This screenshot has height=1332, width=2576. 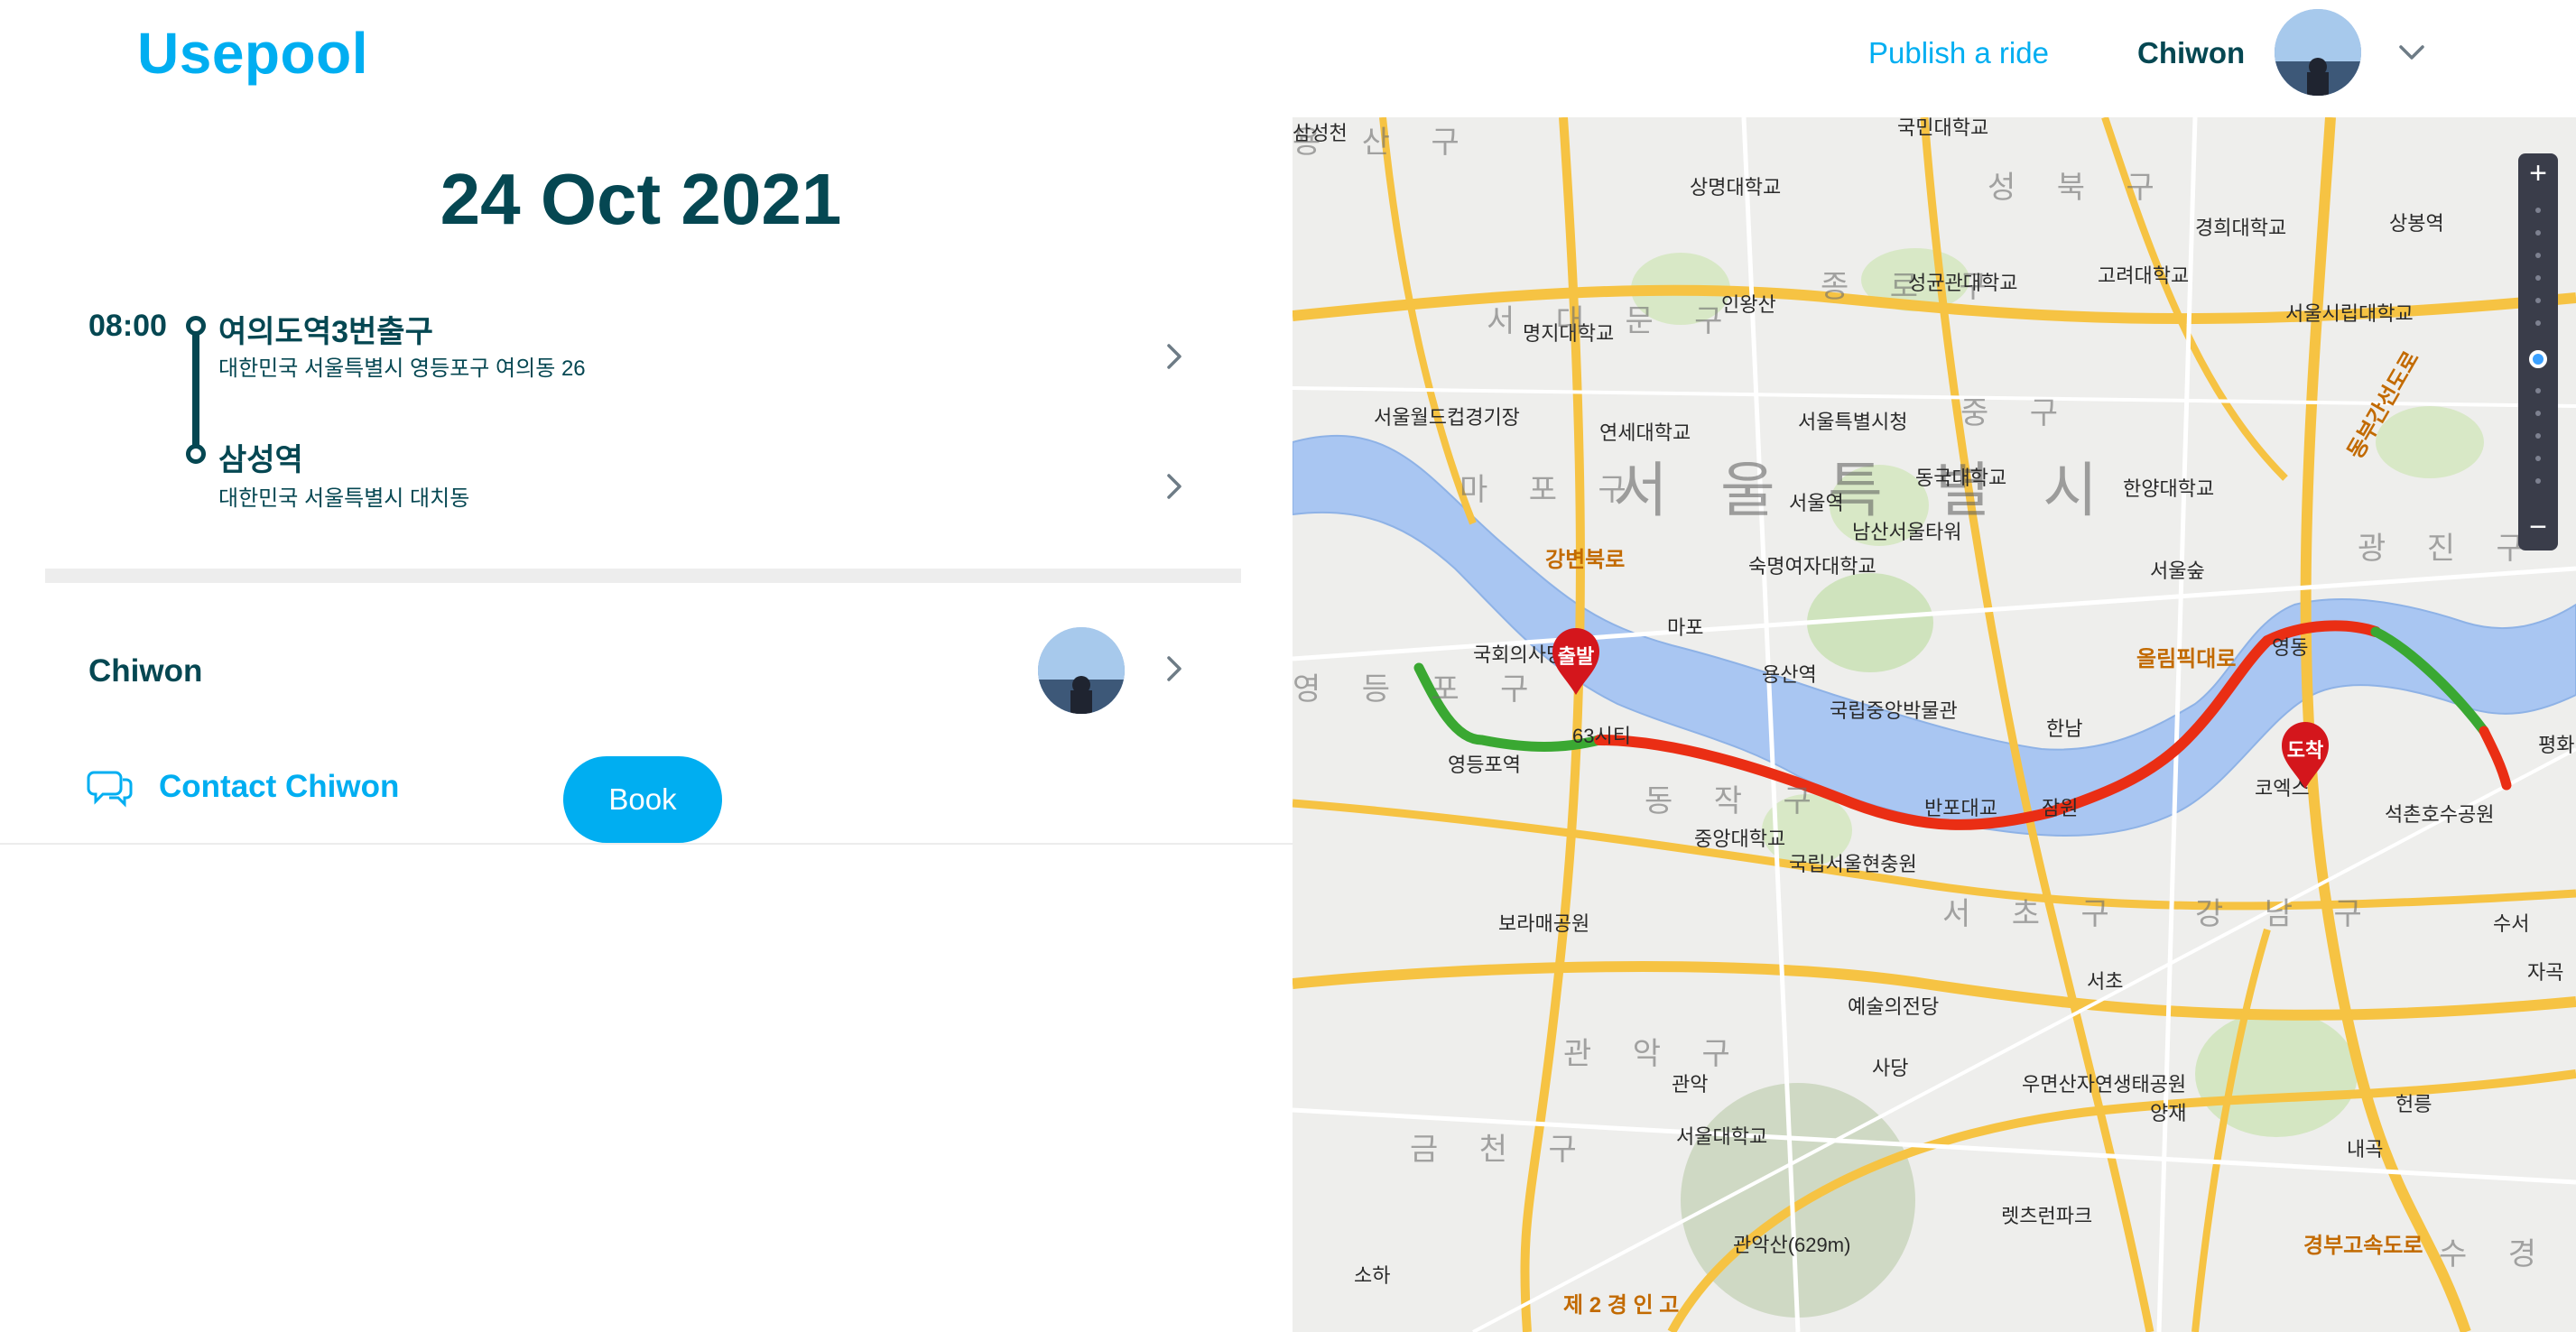 I want to click on map-label-boramae: 보라매공원, so click(x=1544, y=923).